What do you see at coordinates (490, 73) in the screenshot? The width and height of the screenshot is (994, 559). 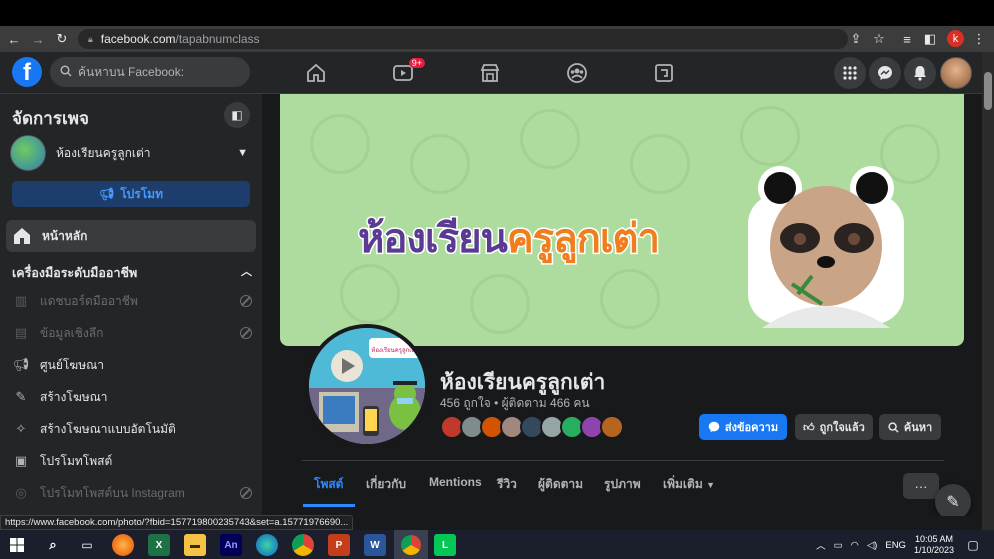 I see `marketplace-tab` at bounding box center [490, 73].